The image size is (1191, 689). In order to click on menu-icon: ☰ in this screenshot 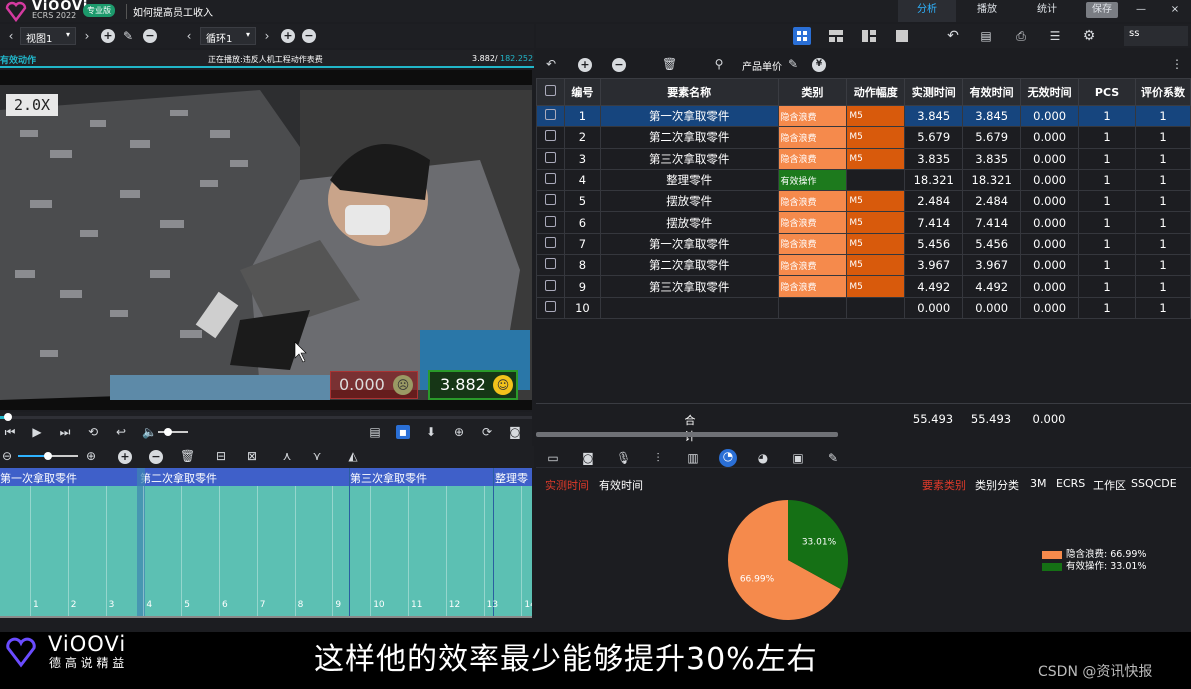, I will do `click(1055, 36)`.